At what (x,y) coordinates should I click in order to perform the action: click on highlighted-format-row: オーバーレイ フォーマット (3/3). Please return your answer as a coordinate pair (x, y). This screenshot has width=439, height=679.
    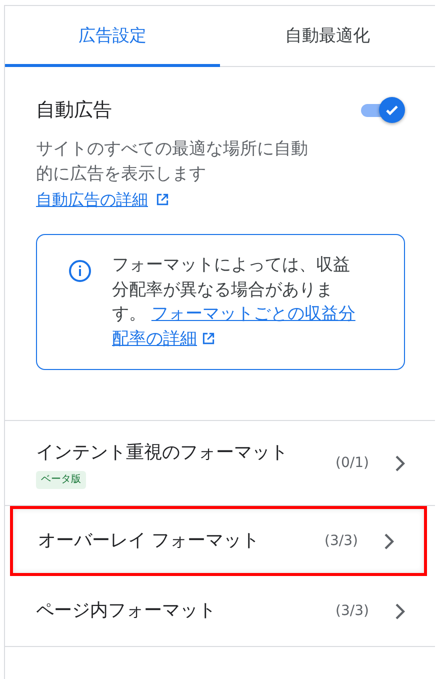
    Looking at the image, I should click on (218, 541).